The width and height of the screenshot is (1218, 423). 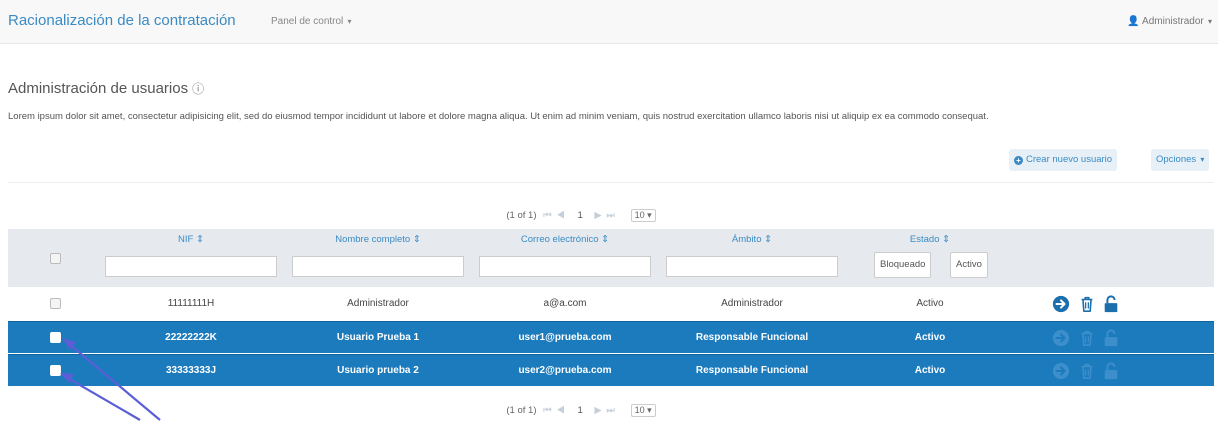 I want to click on nif-filter-input, so click(x=191, y=266).